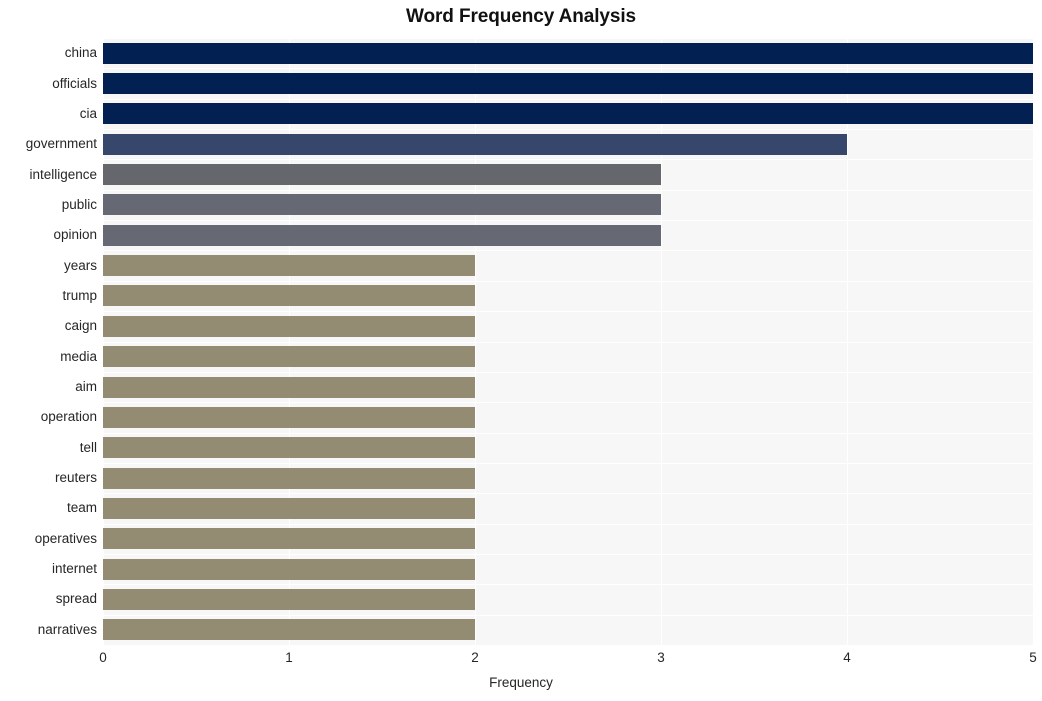  I want to click on bar-media, so click(289, 357).